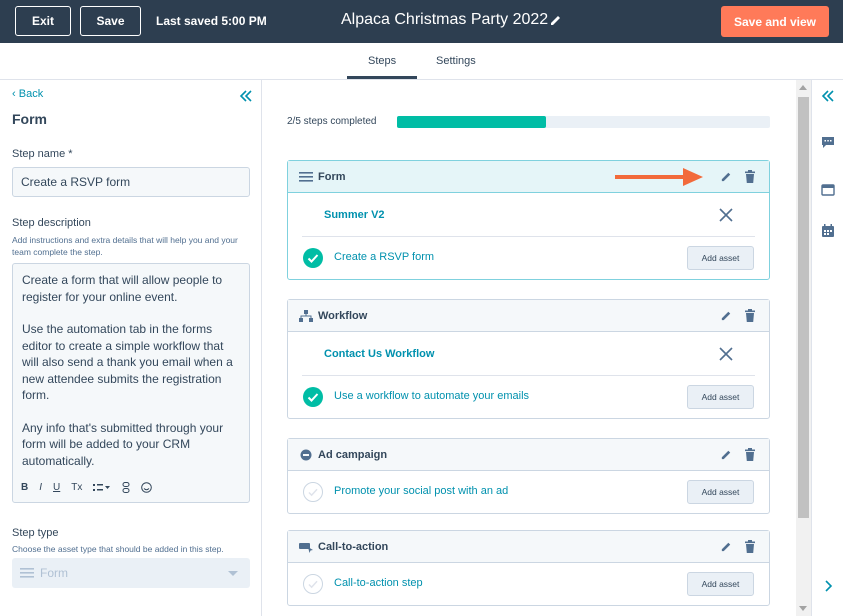  What do you see at coordinates (54, 573) in the screenshot?
I see `step-type-value: Form` at bounding box center [54, 573].